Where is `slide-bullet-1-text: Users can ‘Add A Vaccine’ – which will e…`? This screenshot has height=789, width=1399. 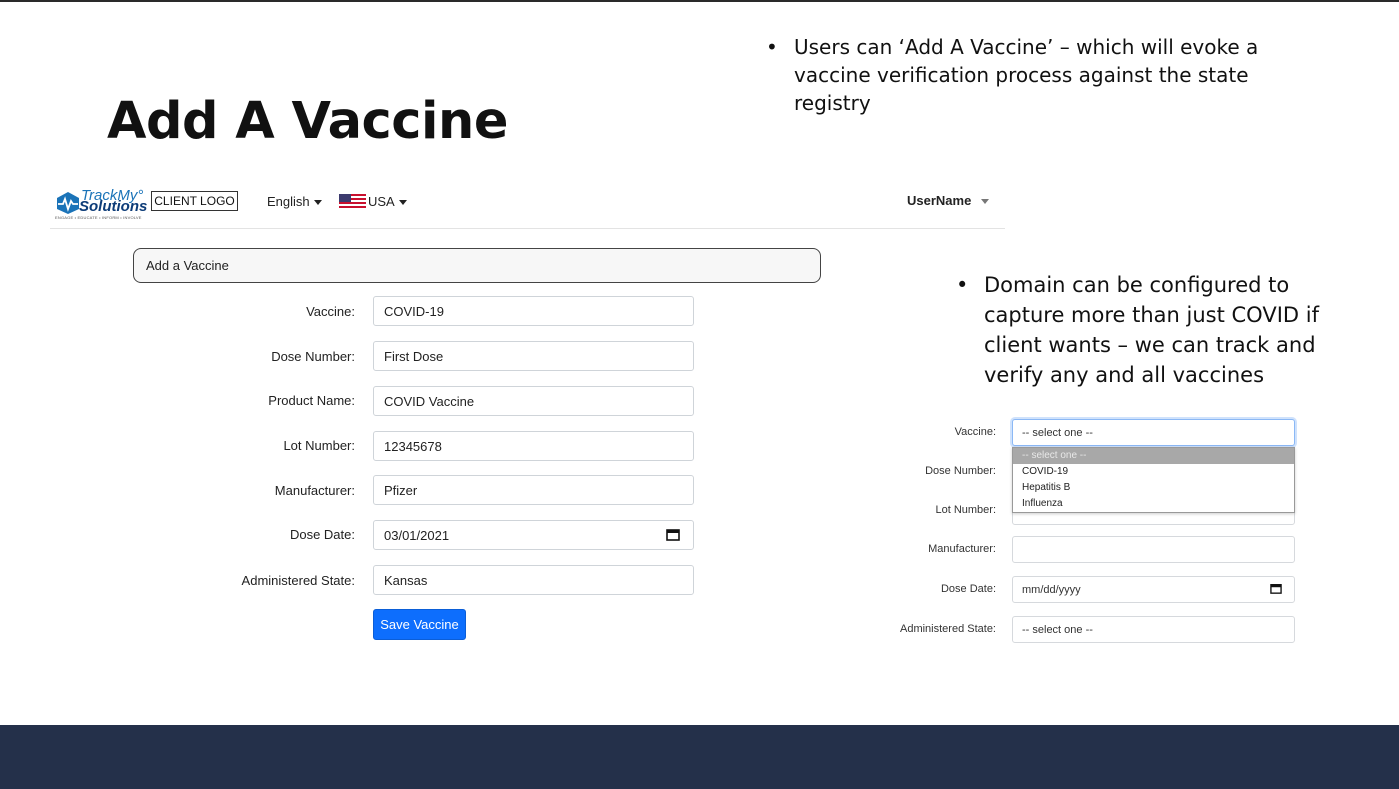
slide-bullet-1-text: Users can ‘Add A Vaccine’ – which will e… is located at coordinates (1026, 75).